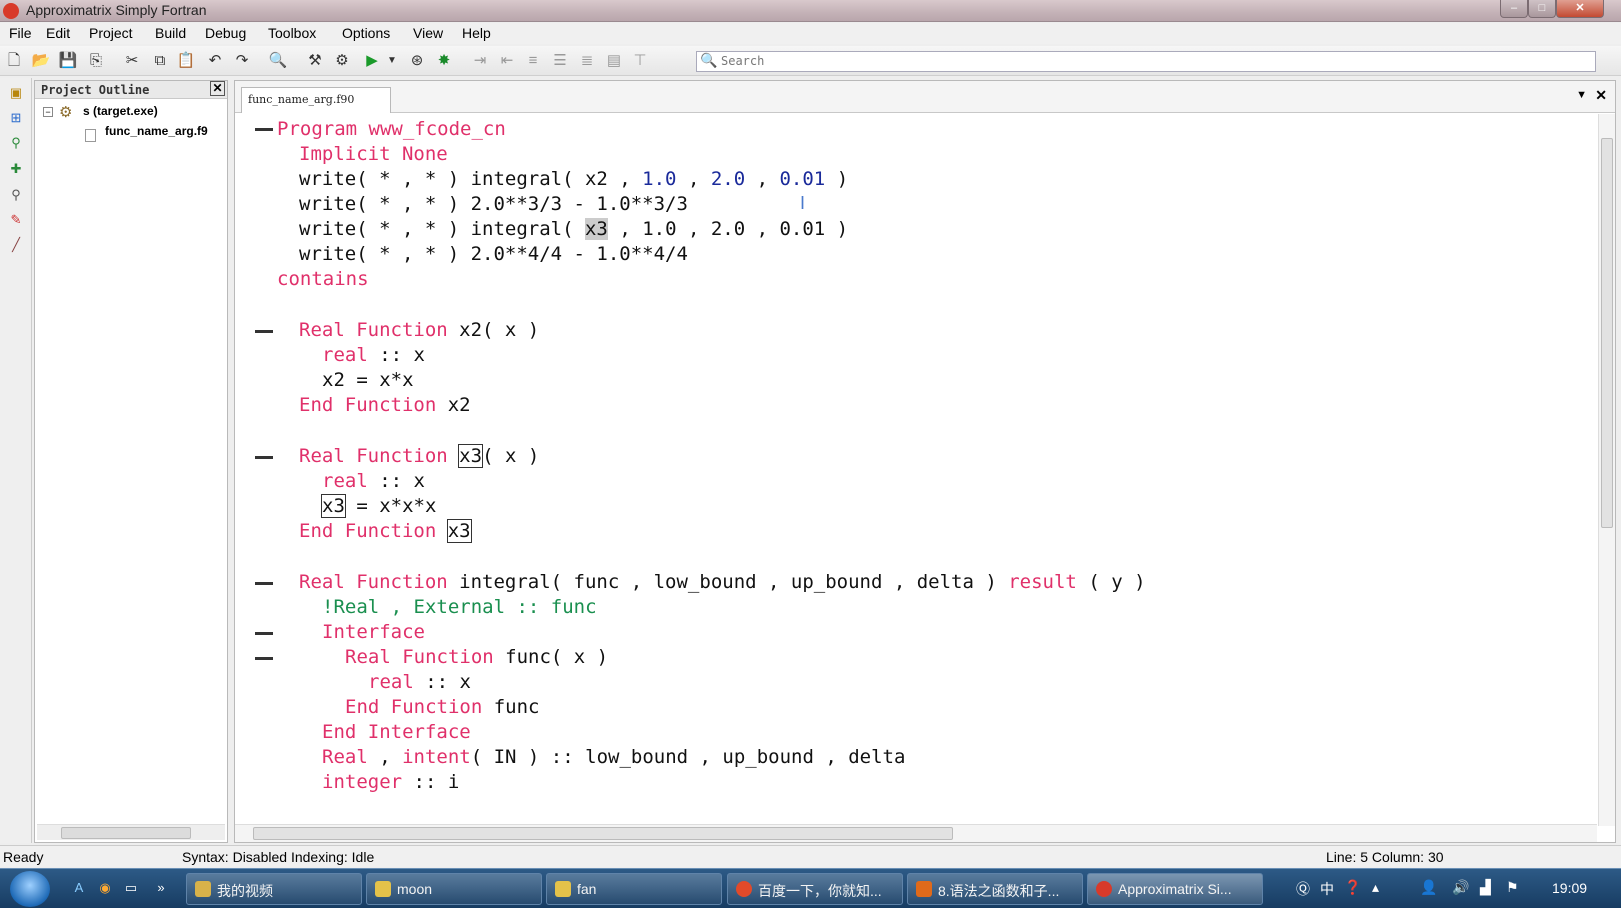 Image resolution: width=1621 pixels, height=908 pixels. I want to click on menu-file: File, so click(20, 33).